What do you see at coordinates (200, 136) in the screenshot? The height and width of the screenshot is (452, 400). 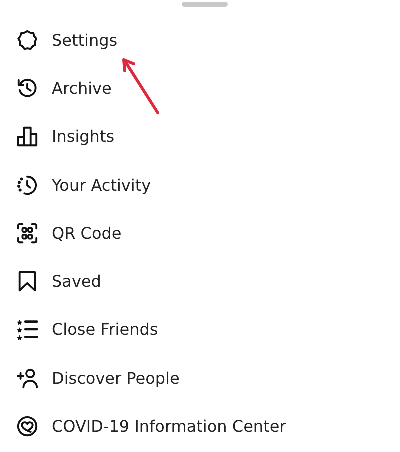 I see `menu-item: Insights` at bounding box center [200, 136].